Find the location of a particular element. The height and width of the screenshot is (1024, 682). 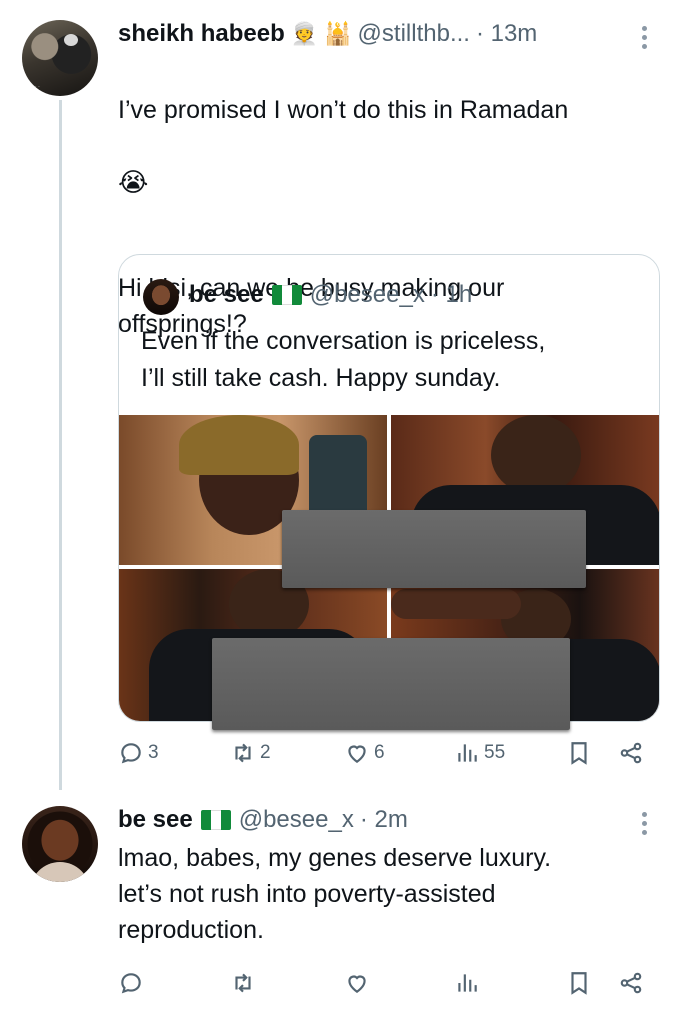

thread-line is located at coordinates (60, 445).